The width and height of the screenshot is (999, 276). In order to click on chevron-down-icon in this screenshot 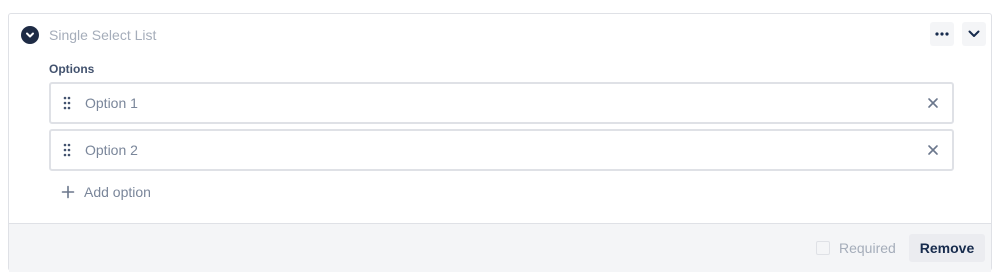, I will do `click(974, 33)`.